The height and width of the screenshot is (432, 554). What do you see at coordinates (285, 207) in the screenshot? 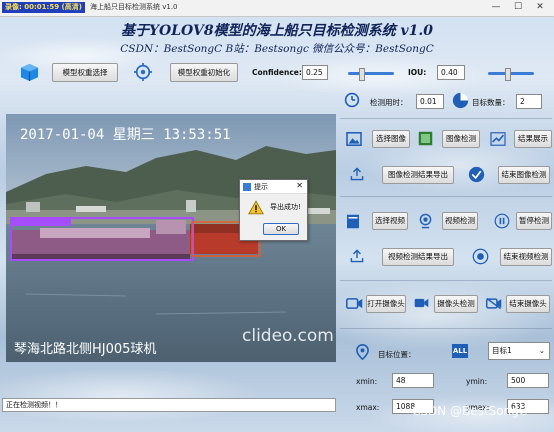
I see `dialog-message: 导出成功!` at bounding box center [285, 207].